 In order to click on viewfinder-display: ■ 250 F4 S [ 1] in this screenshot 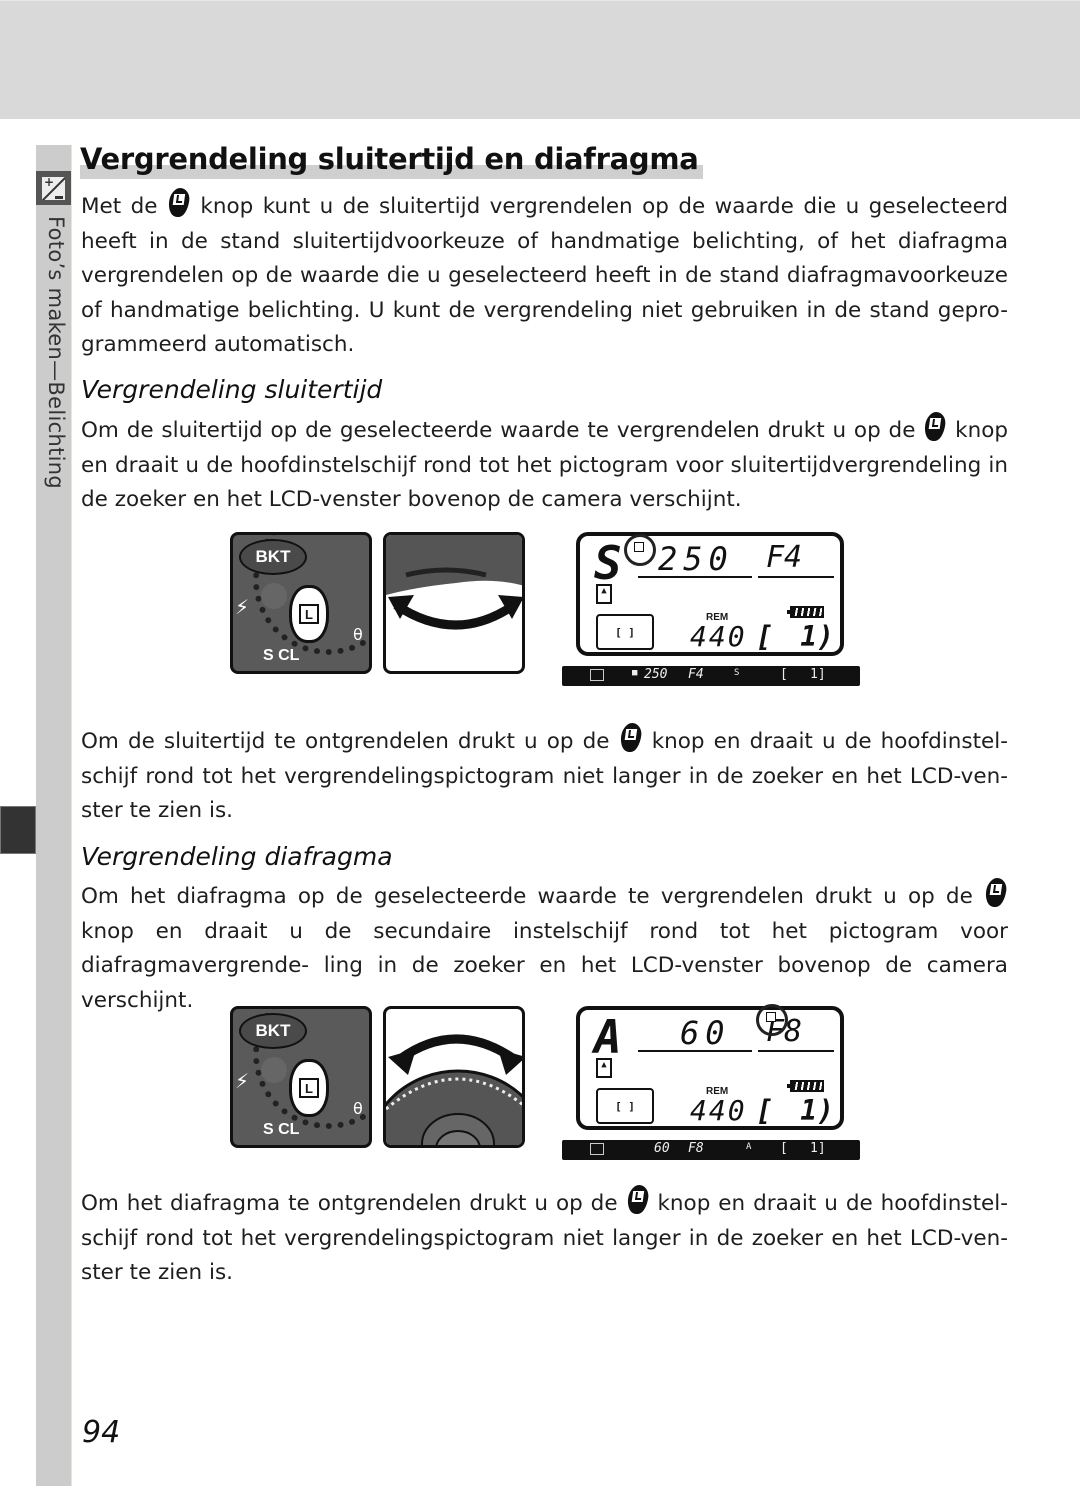, I will do `click(711, 676)`.